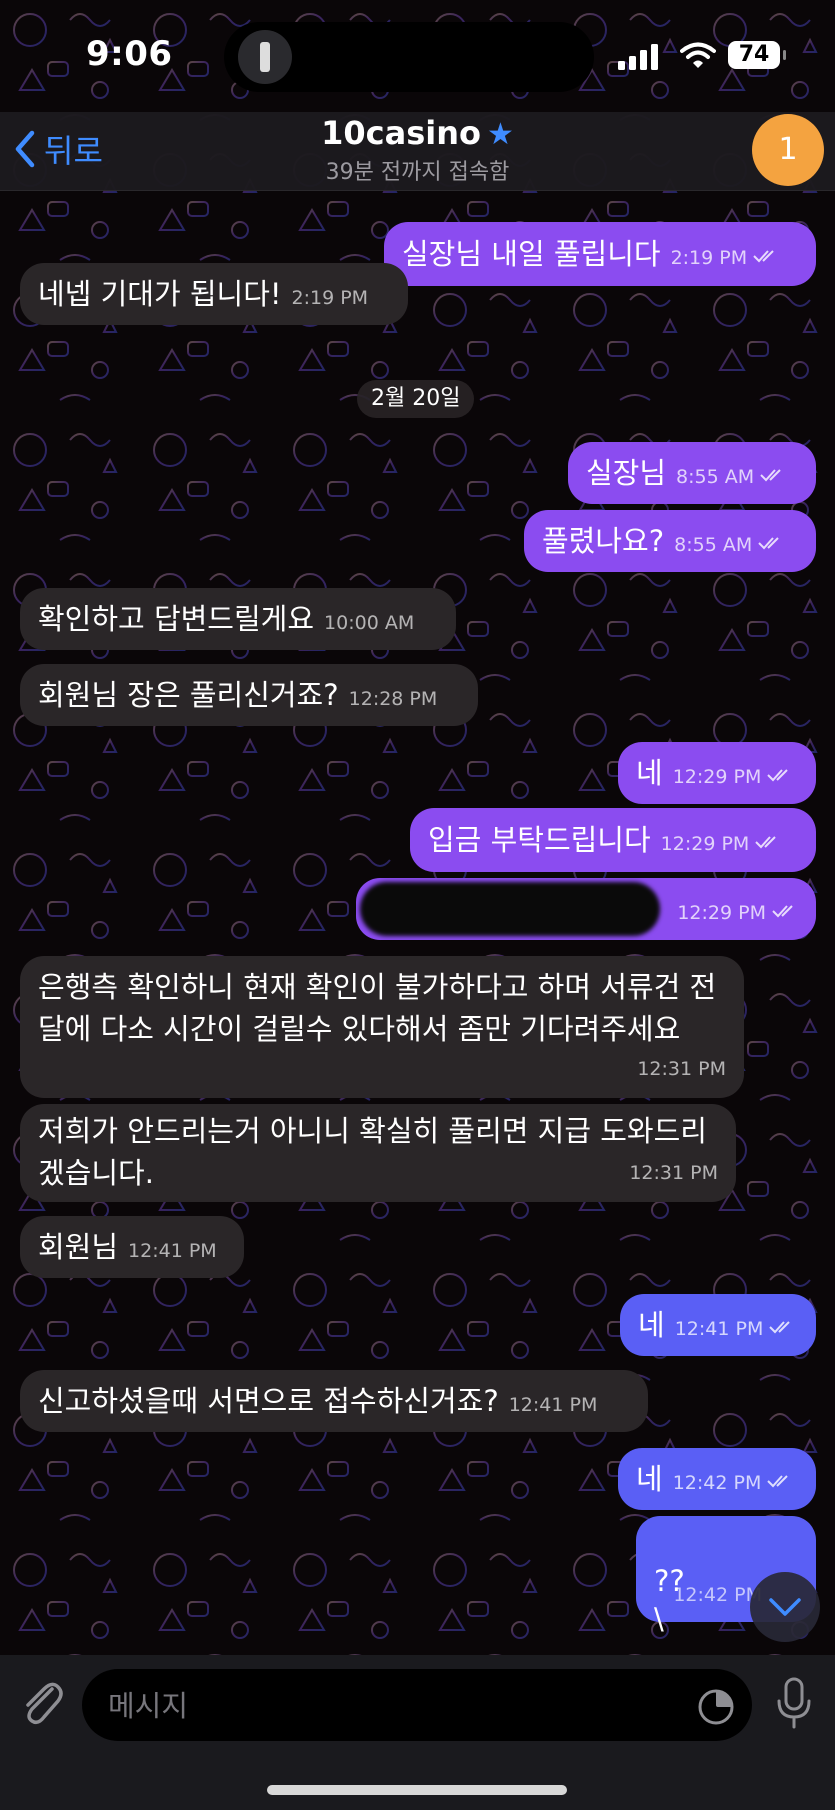 This screenshot has width=835, height=1810. Describe the element at coordinates (794, 1703) in the screenshot. I see `mic-icon` at that location.